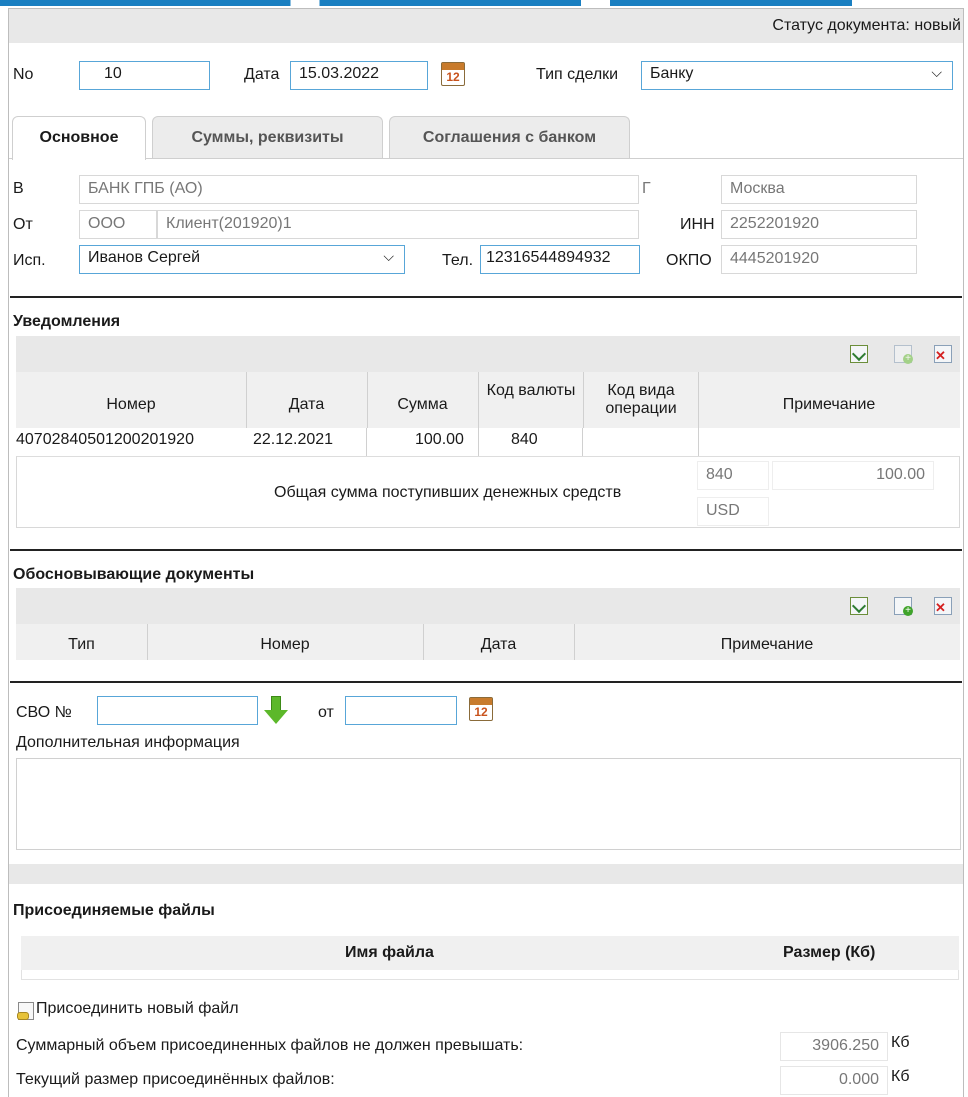 The image size is (968, 1097). What do you see at coordinates (641, 399) in the screenshot?
I see `col-header-op-code: Код вида операции` at bounding box center [641, 399].